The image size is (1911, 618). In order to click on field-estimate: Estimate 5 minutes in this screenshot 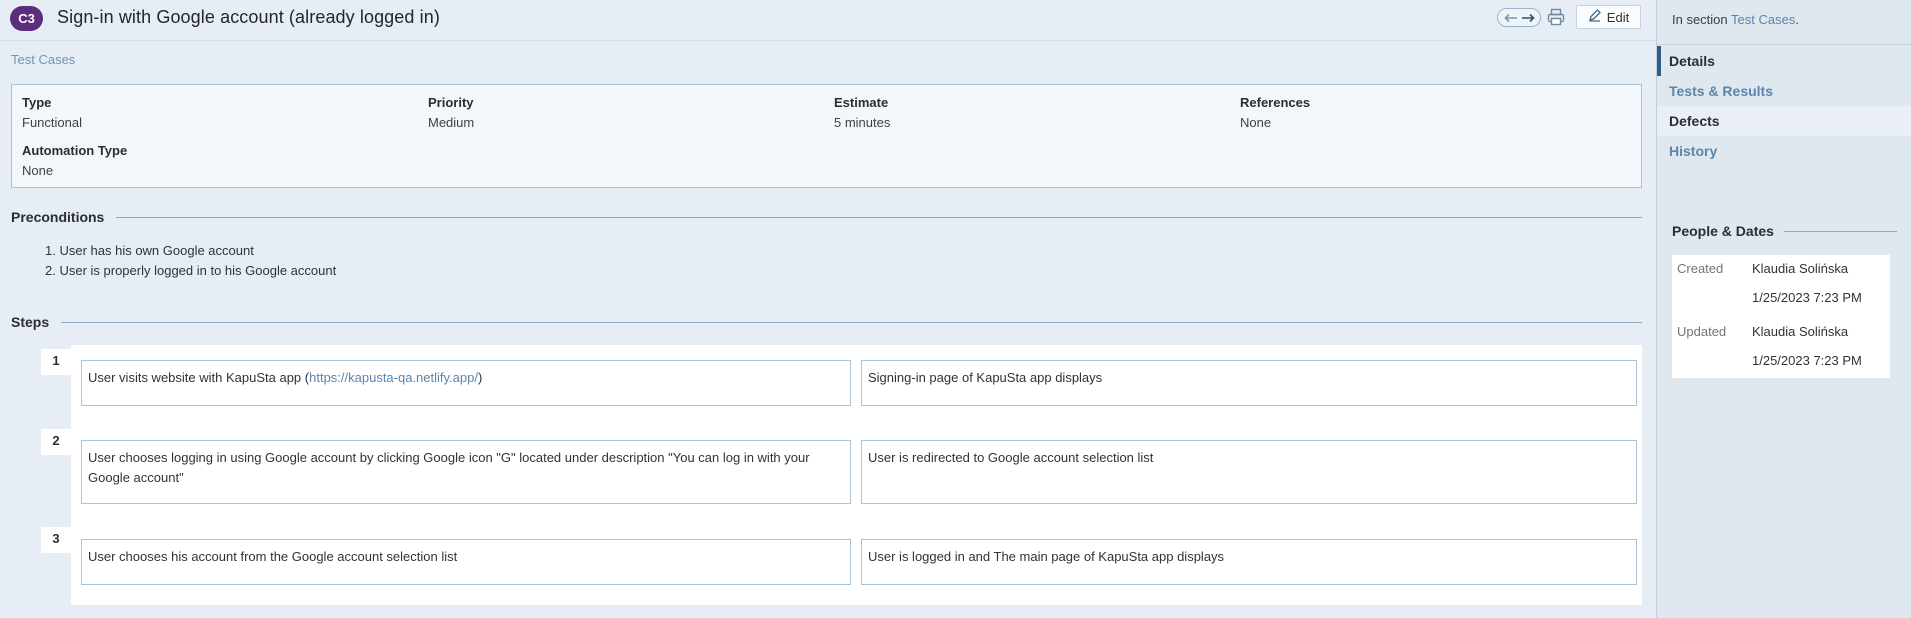, I will do `click(862, 112)`.